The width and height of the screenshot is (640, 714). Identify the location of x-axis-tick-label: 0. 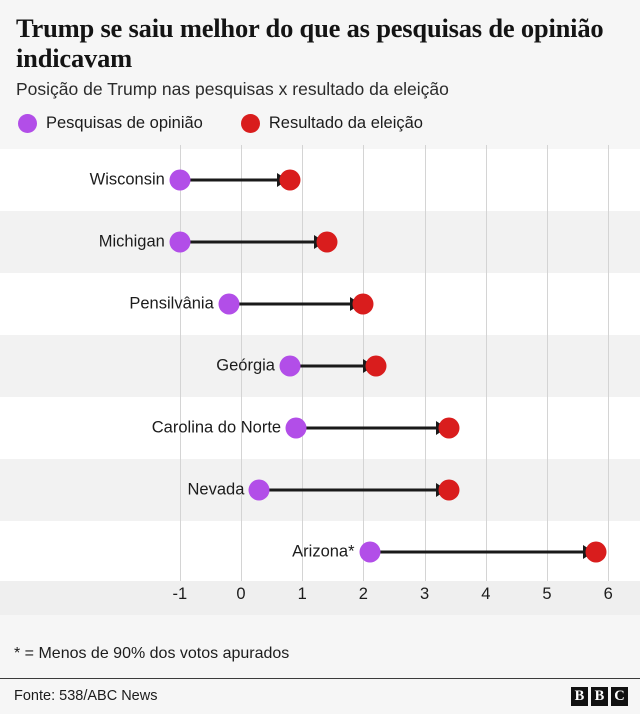
(241, 594).